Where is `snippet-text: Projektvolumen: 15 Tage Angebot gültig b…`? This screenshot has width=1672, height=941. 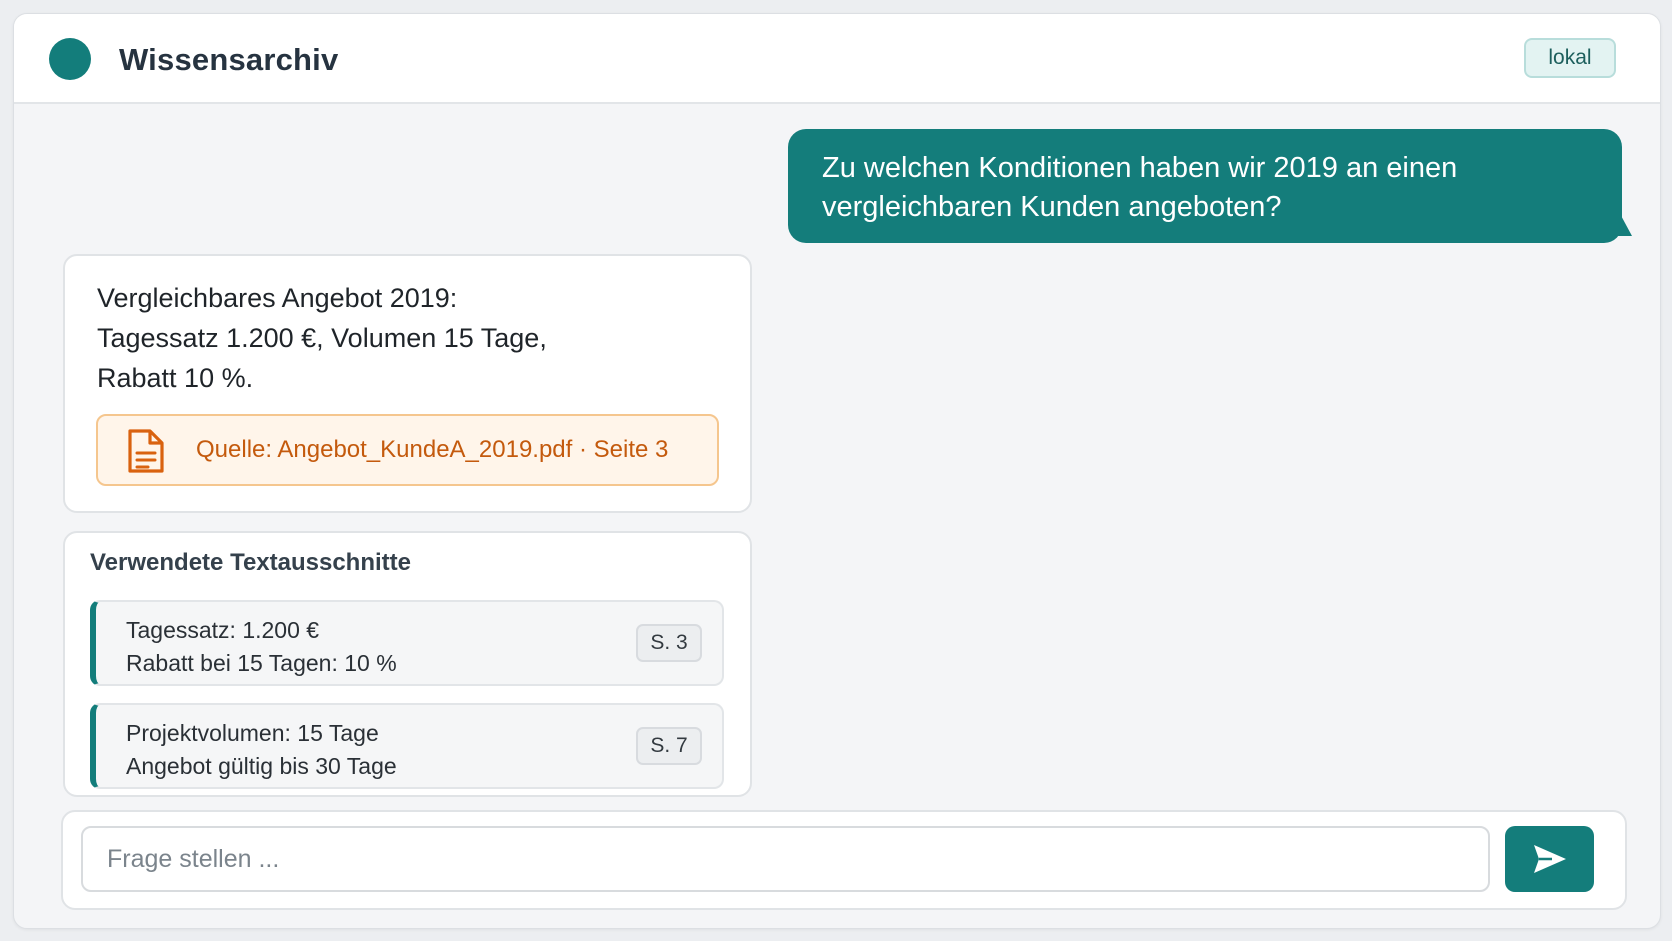 snippet-text: Projektvolumen: 15 Tage Angebot gültig b… is located at coordinates (261, 750).